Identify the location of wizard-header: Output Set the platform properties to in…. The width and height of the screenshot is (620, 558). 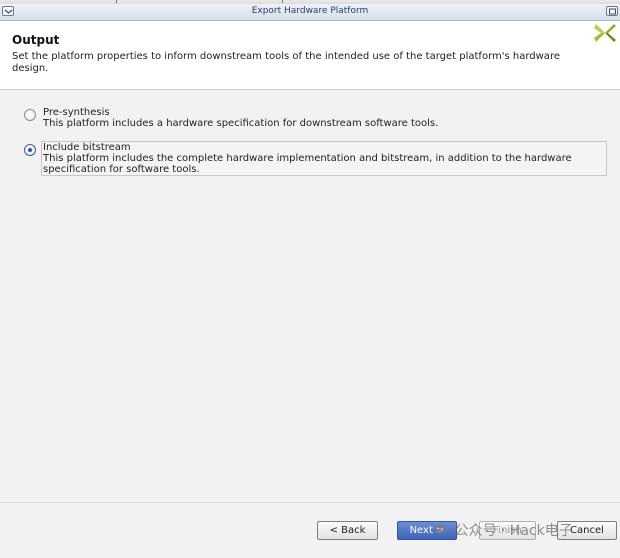
(310, 55).